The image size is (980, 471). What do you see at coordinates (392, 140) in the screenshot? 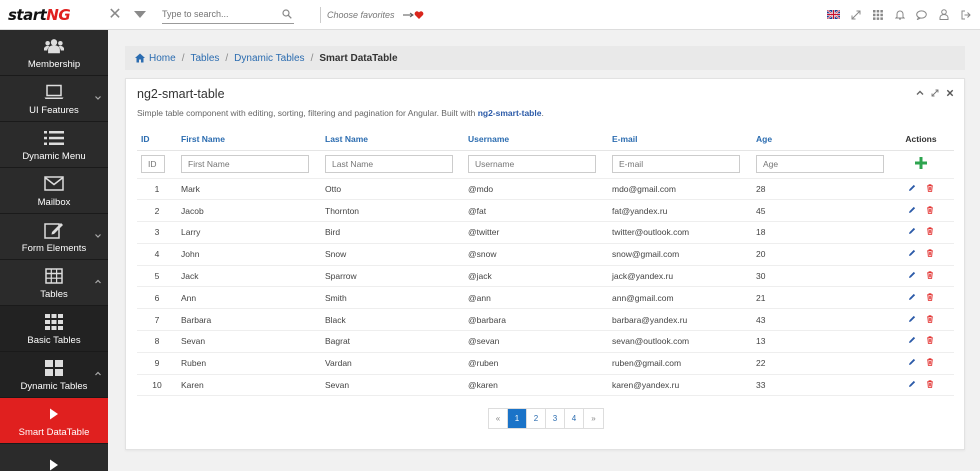
I see `header-last-name: Last Name` at bounding box center [392, 140].